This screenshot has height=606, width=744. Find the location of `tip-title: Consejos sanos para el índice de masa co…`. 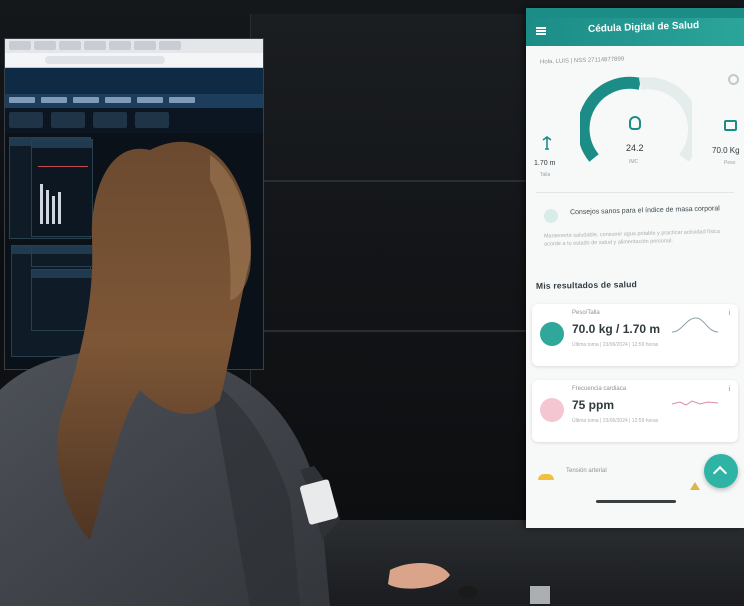

tip-title: Consejos sanos para el índice de masa co… is located at coordinates (655, 210).